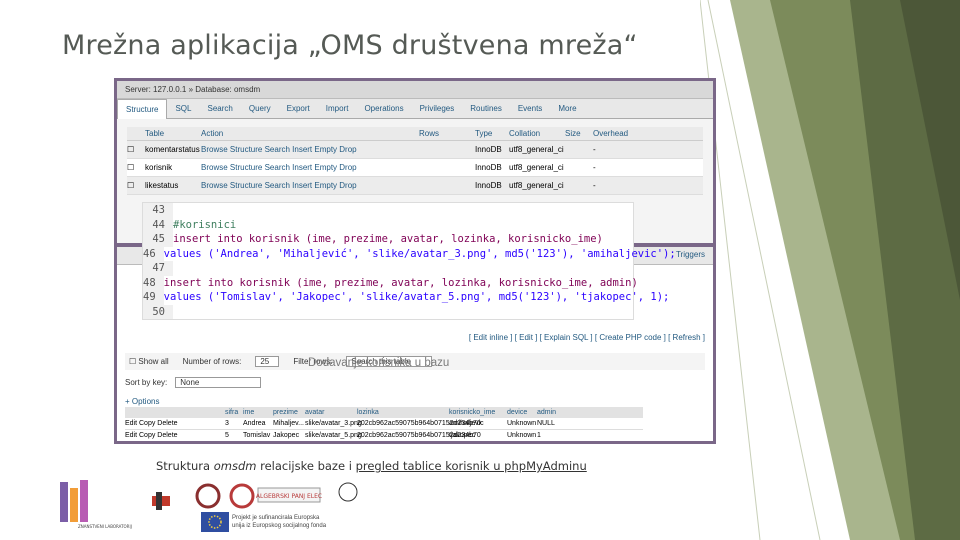 Image resolution: width=960 pixels, height=540 pixels. What do you see at coordinates (486, 108) in the screenshot?
I see `tab-routines: Routines` at bounding box center [486, 108].